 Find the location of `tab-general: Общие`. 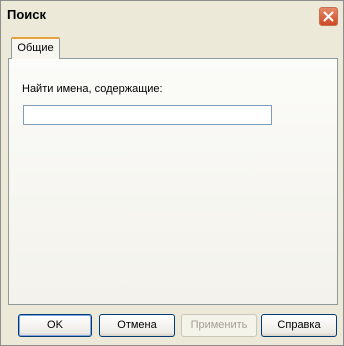

tab-general: Общие is located at coordinates (35, 48).